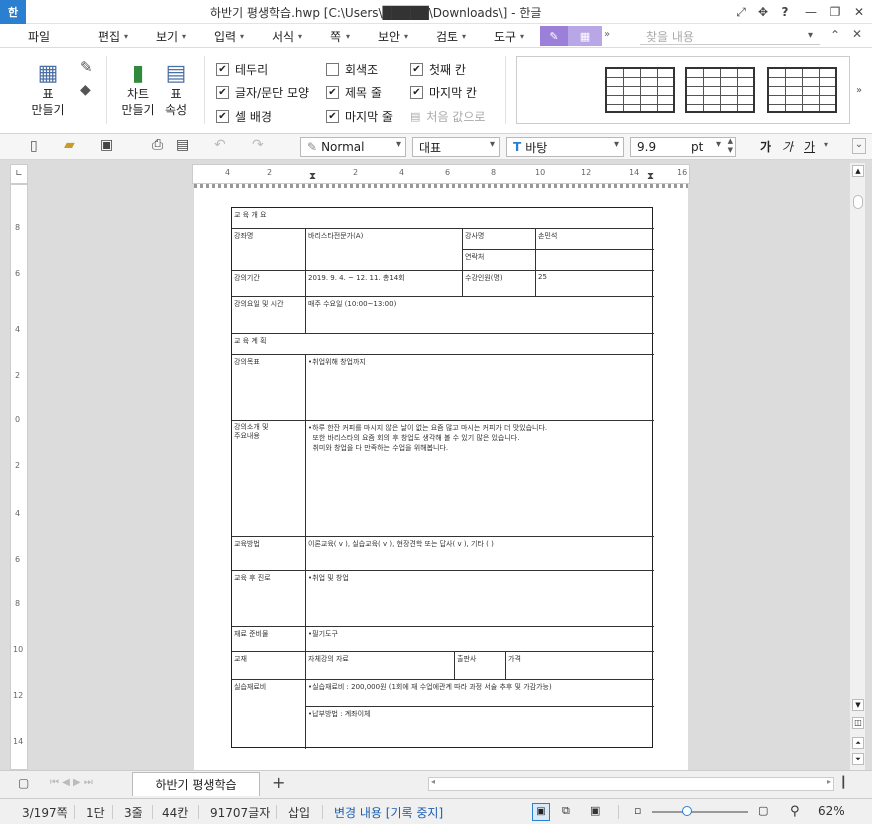  I want to click on underline-button: 가, so click(809, 146).